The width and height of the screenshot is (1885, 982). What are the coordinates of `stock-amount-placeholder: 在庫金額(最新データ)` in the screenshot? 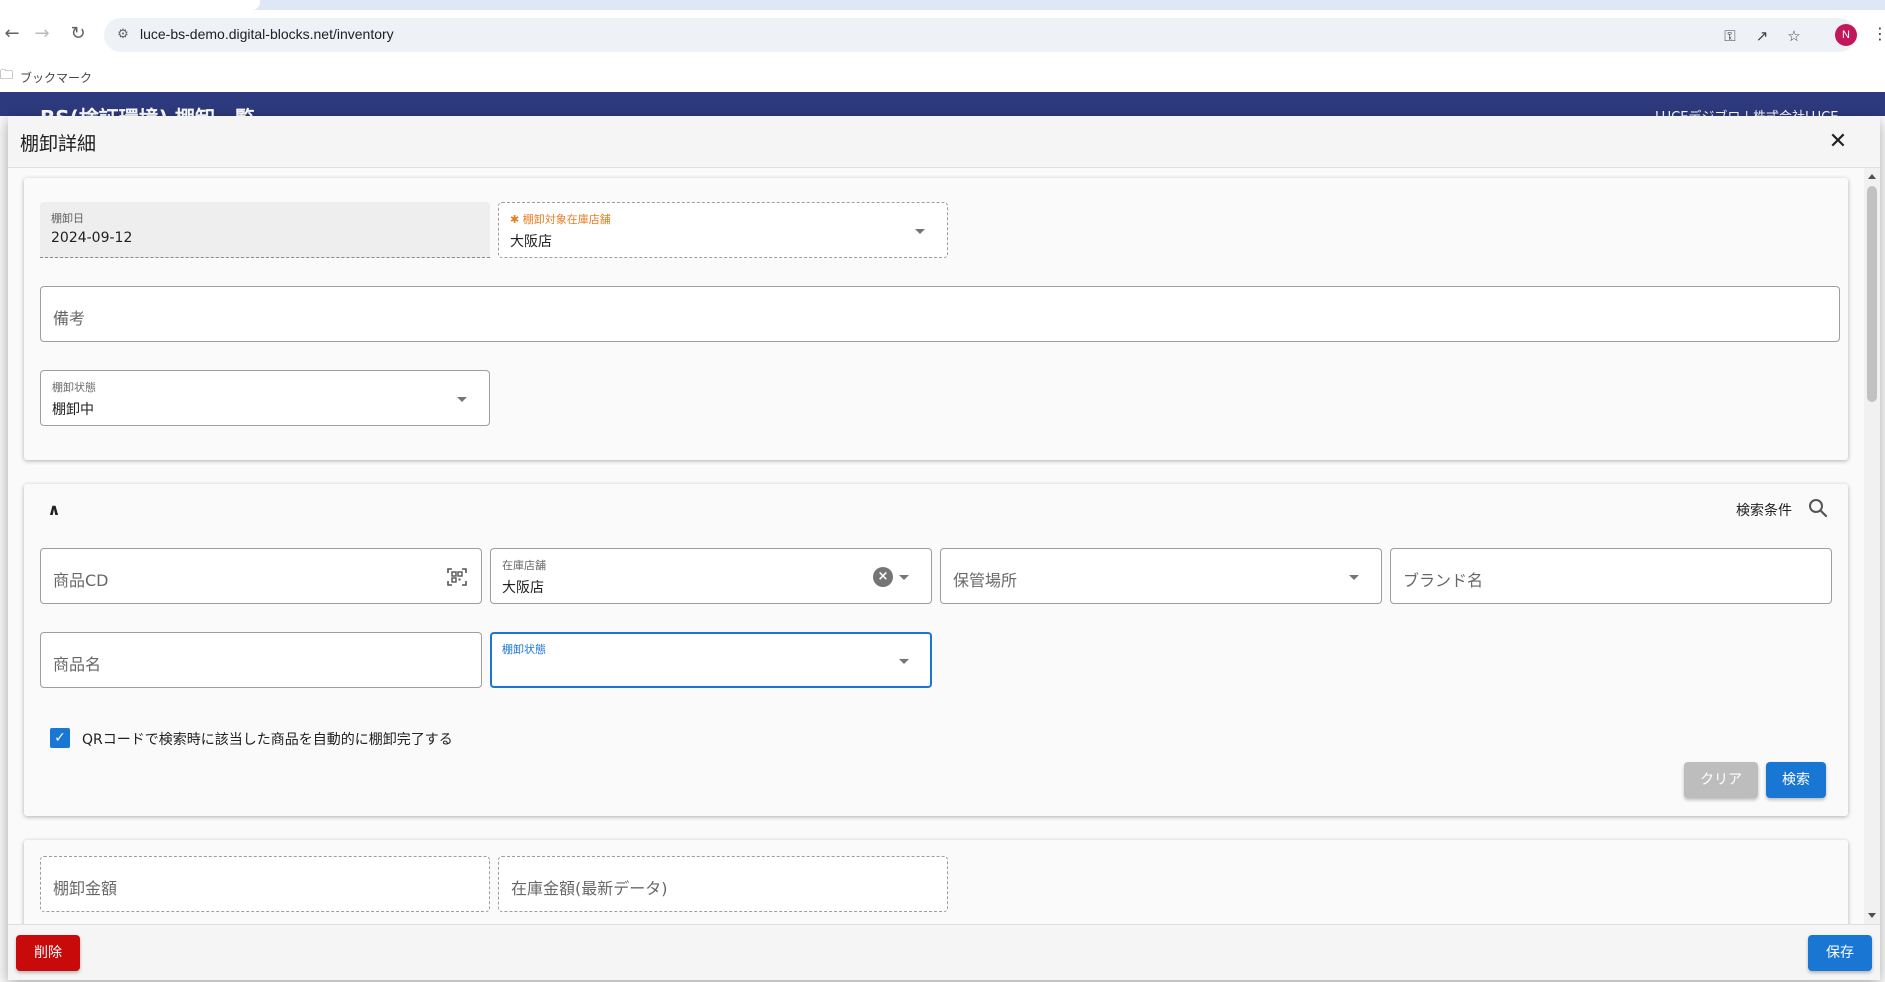 It's located at (589, 888).